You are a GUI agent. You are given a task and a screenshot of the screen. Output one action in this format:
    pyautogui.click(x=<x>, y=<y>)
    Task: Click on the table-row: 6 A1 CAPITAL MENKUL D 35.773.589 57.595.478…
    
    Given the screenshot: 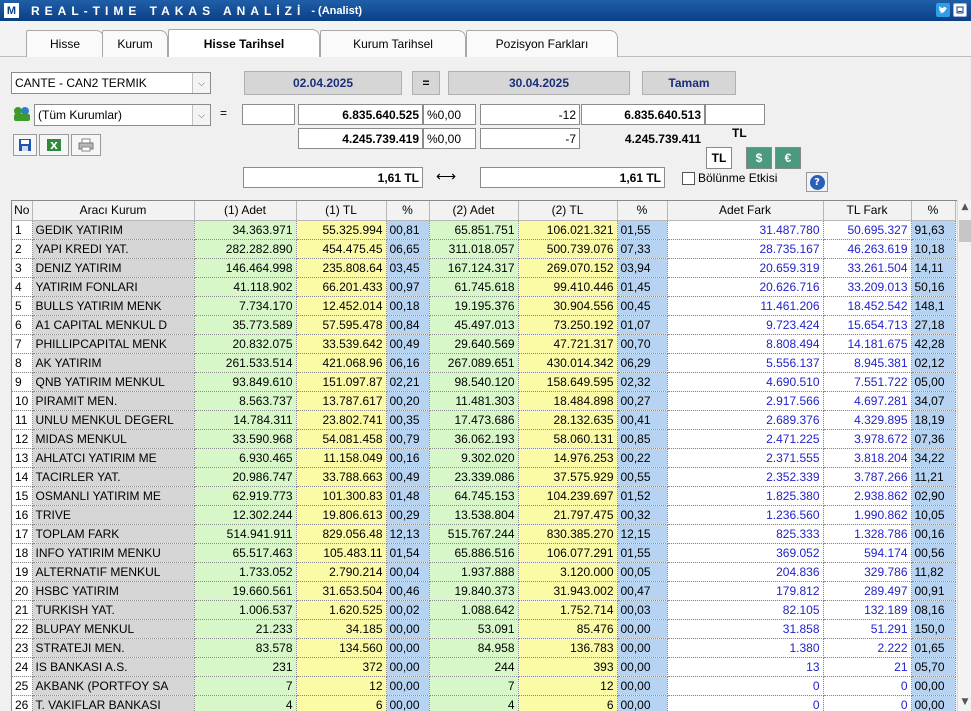 What is the action you would take?
    pyautogui.click(x=484, y=325)
    